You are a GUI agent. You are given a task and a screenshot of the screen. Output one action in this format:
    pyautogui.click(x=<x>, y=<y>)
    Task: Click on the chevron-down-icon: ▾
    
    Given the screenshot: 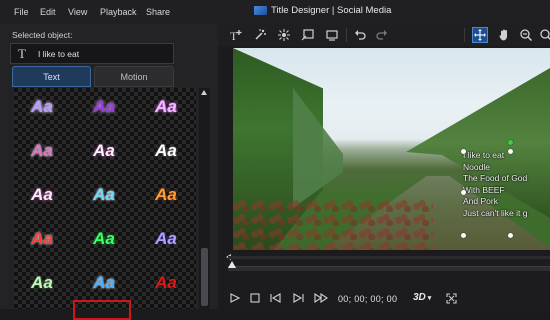 What is the action you would take?
    pyautogui.click(x=429, y=298)
    